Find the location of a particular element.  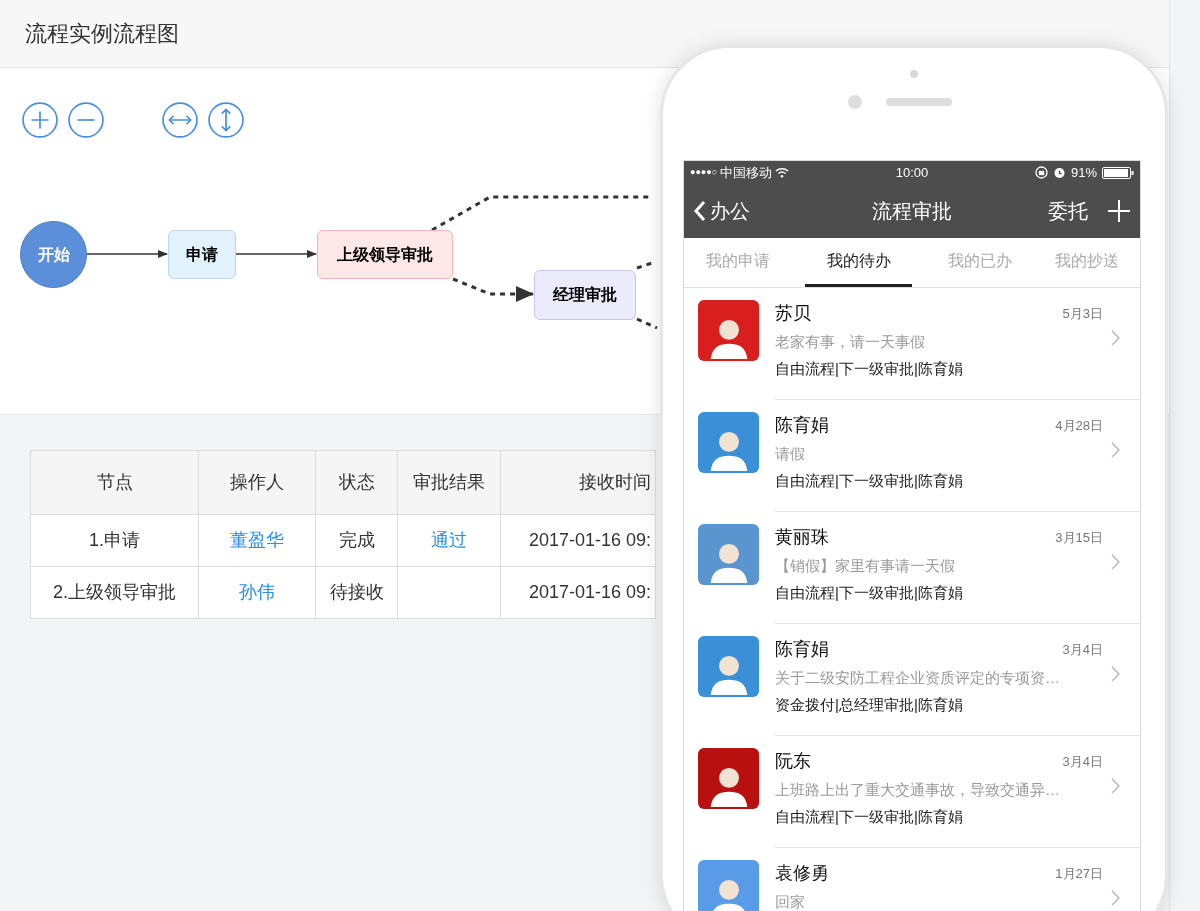

back-chevron-icon is located at coordinates (700, 211).